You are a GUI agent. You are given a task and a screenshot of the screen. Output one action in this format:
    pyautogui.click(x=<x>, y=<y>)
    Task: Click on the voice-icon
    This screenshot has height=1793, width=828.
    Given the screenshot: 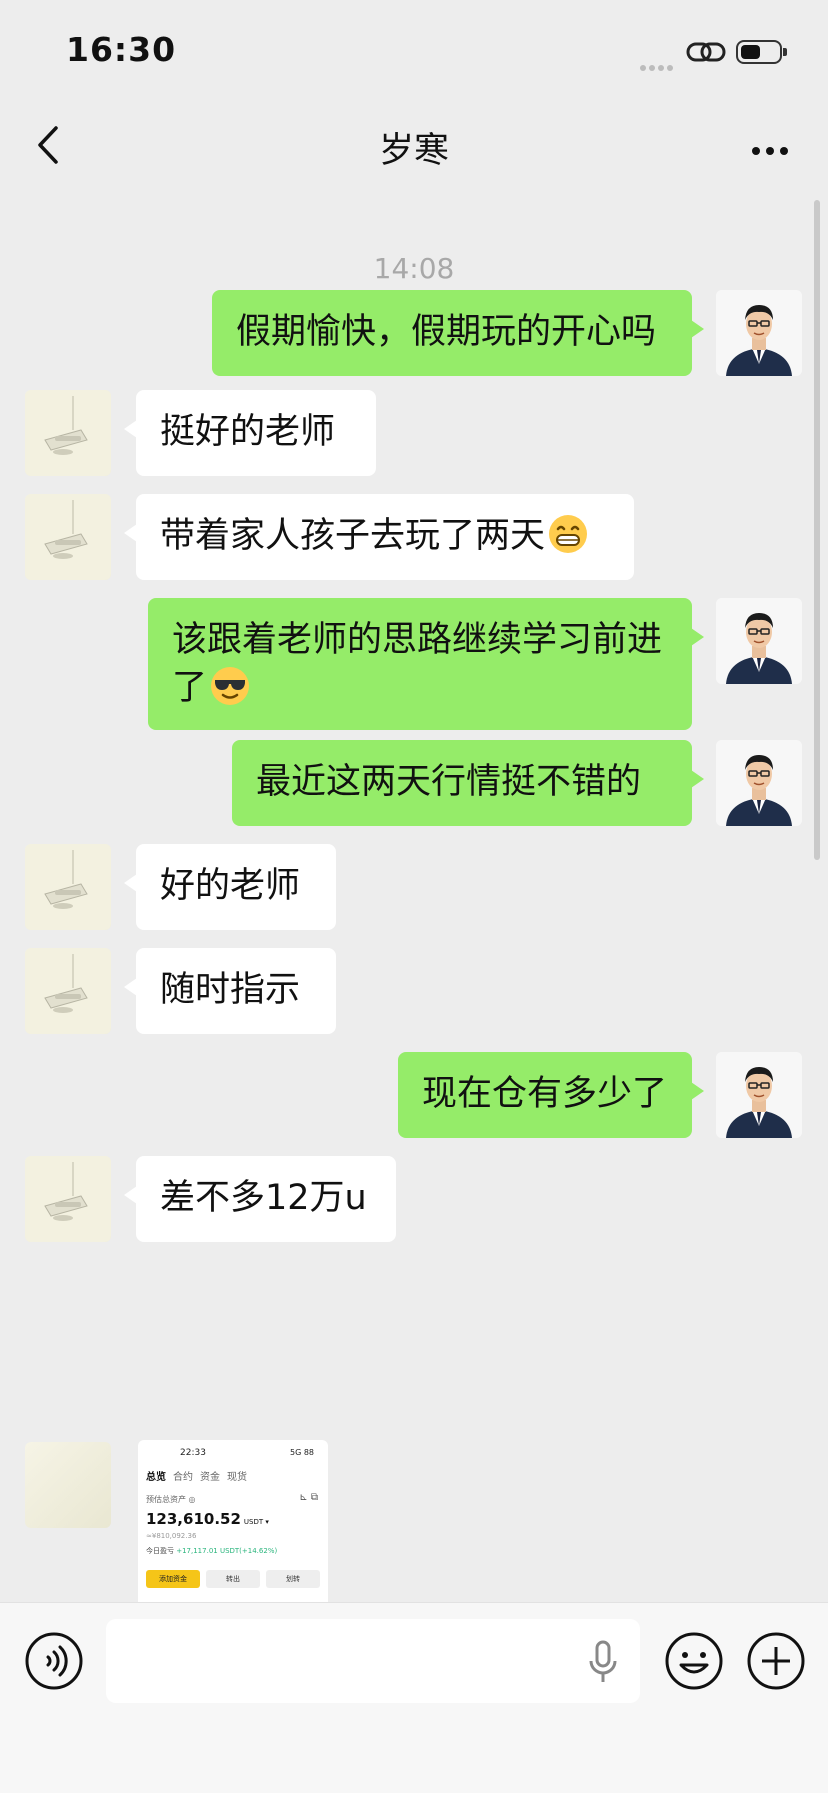 What is the action you would take?
    pyautogui.click(x=54, y=1661)
    